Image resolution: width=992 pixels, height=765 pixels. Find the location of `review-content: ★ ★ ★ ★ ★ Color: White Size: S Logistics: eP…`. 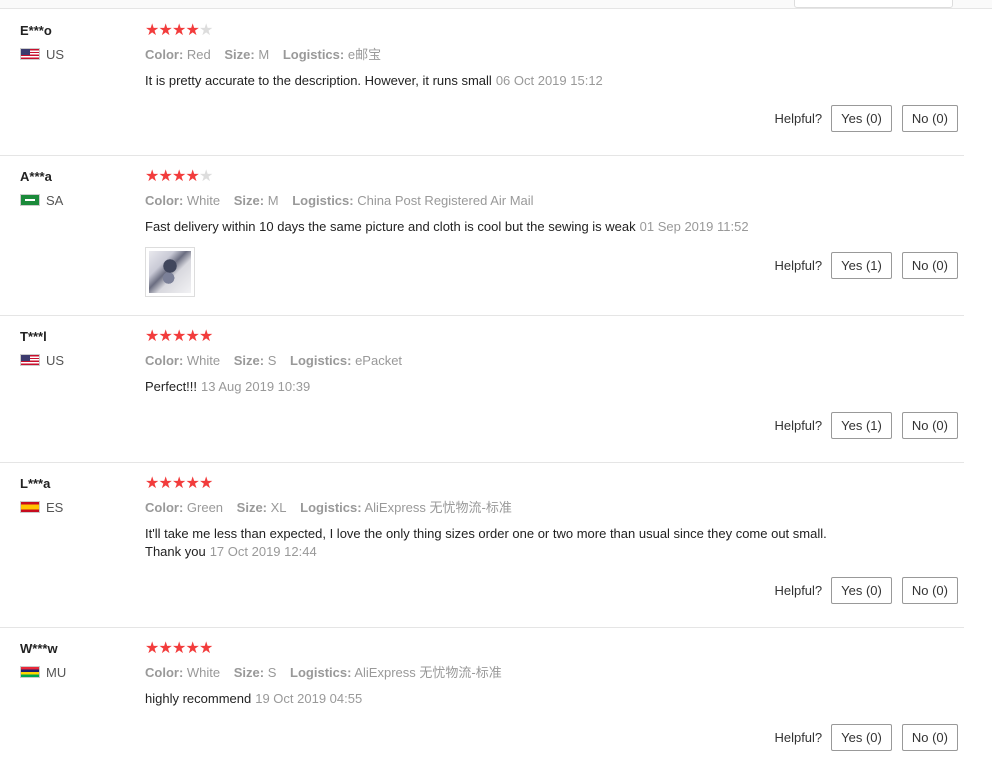

review-content: ★ ★ ★ ★ ★ Color: White Size: S Logistics: eP… is located at coordinates (554, 362).